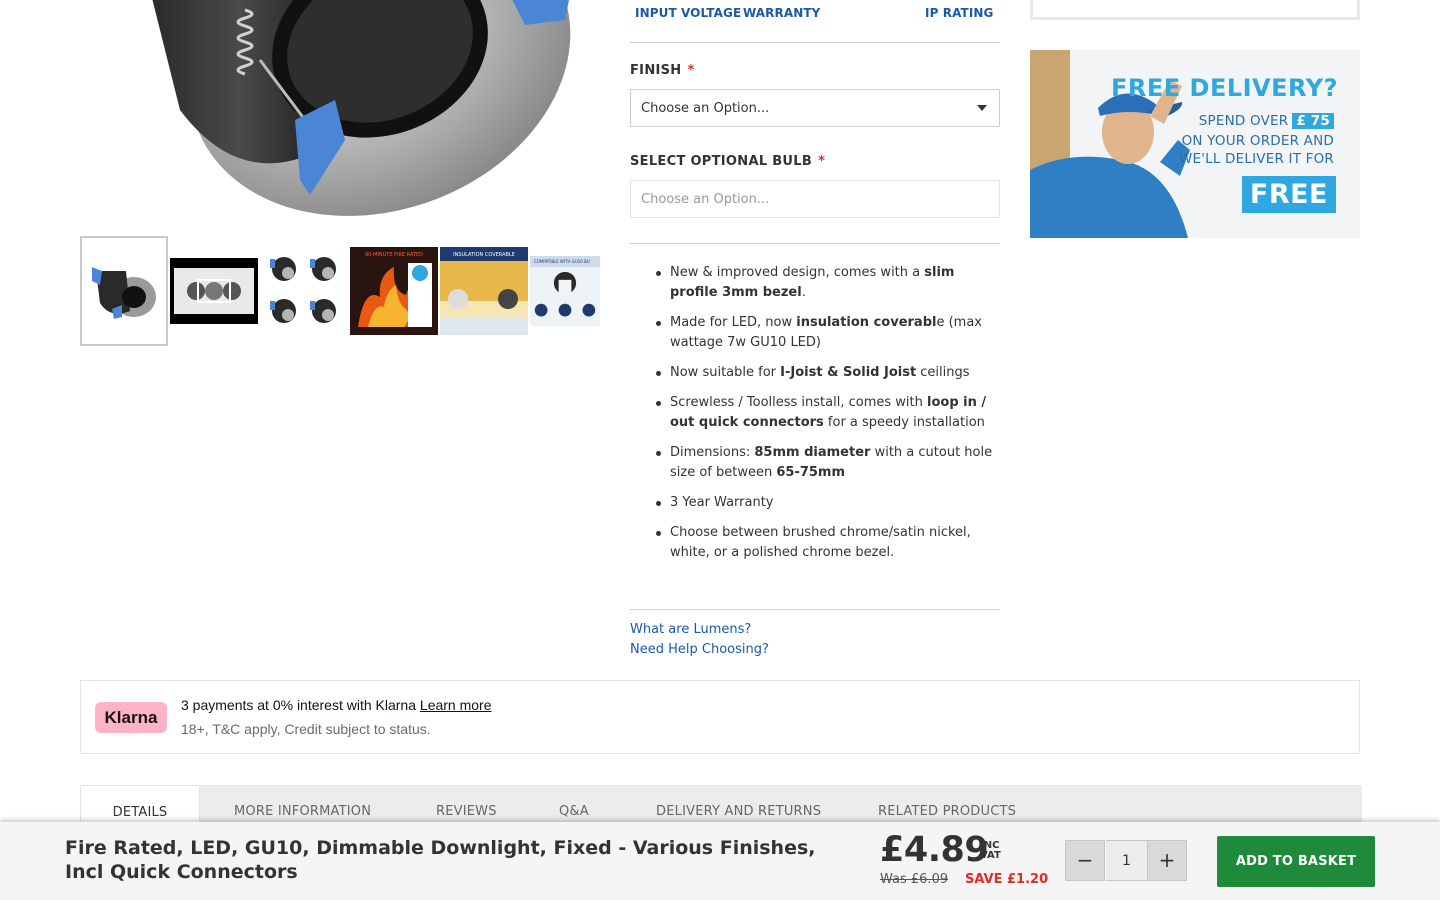 The height and width of the screenshot is (900, 1440). Describe the element at coordinates (456, 705) in the screenshot. I see `klarna-learn-more-link: Learn more` at that location.